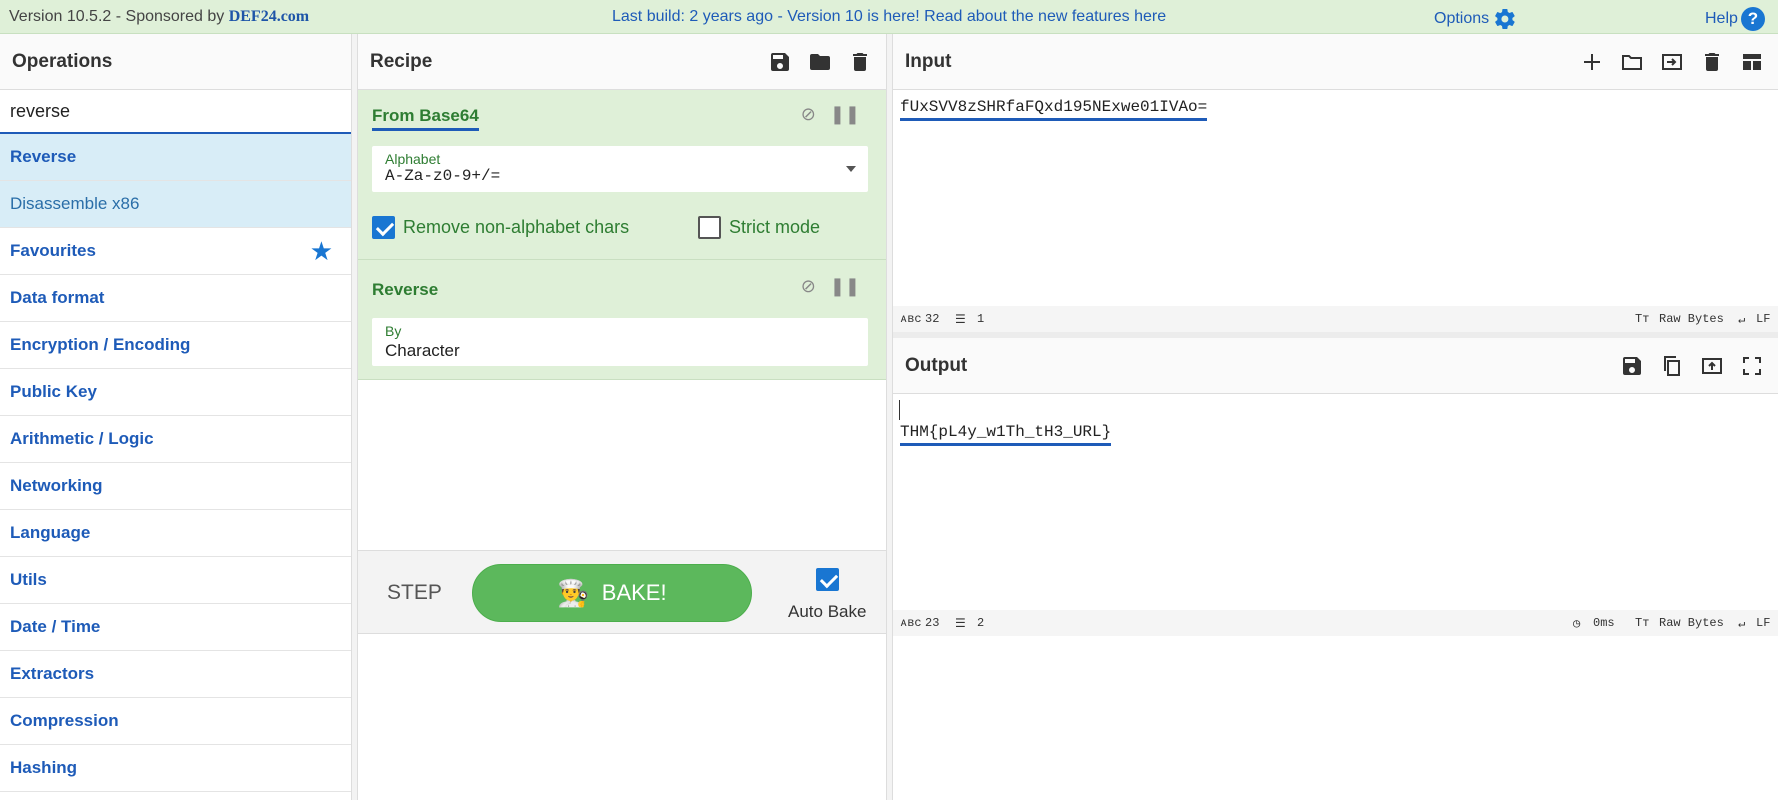  I want to click on by-select: By Character, so click(620, 342).